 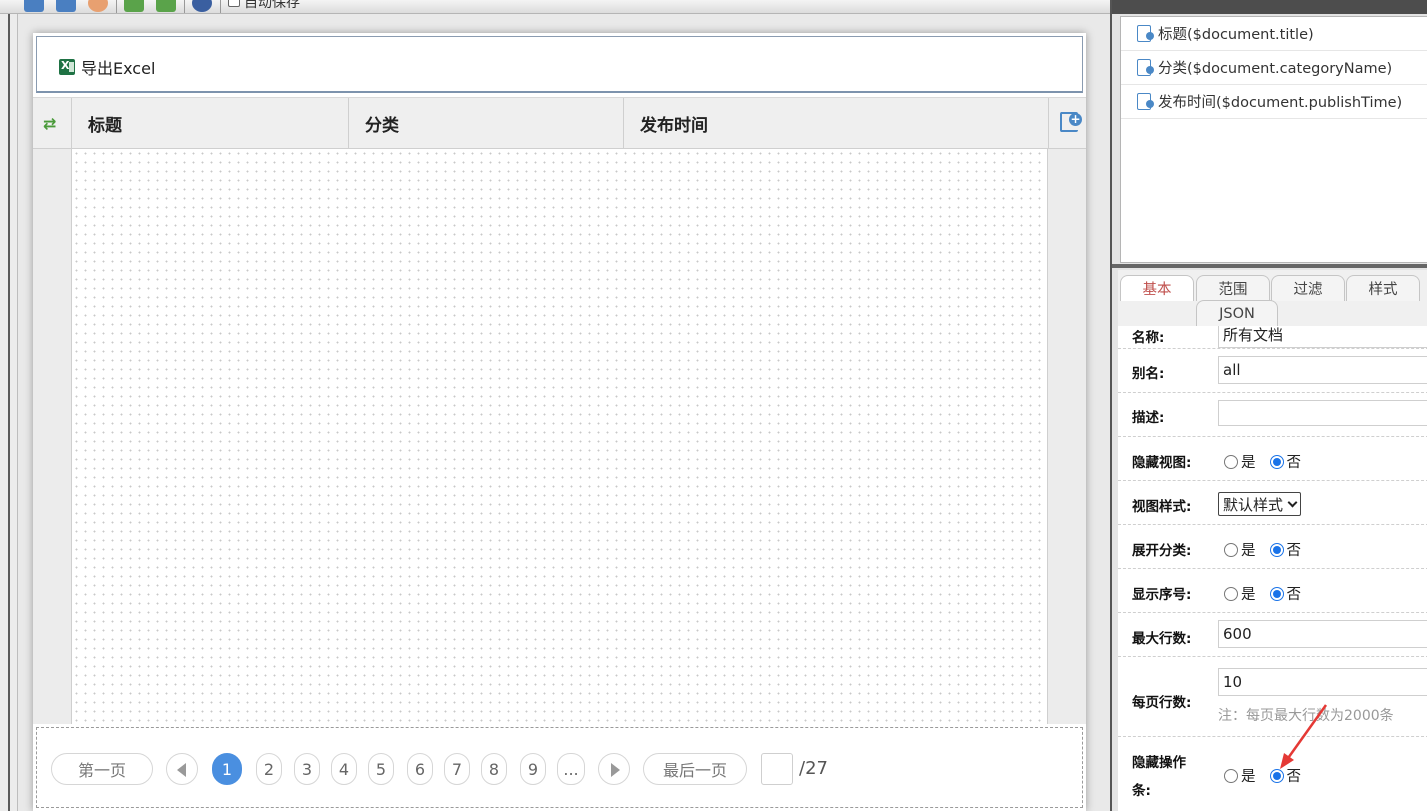 I want to click on prop-label: 条:, so click(x=1141, y=791).